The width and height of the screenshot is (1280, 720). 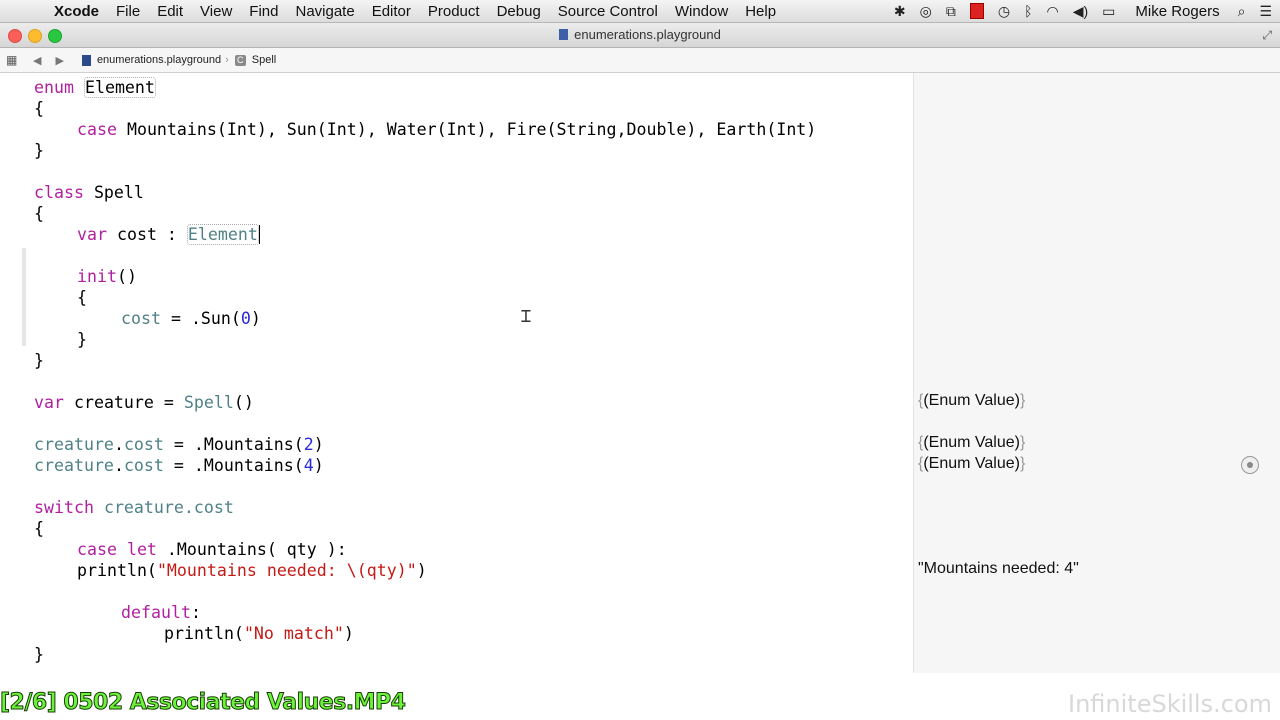 What do you see at coordinates (900, 11) in the screenshot?
I see `scripts-icon: ✱` at bounding box center [900, 11].